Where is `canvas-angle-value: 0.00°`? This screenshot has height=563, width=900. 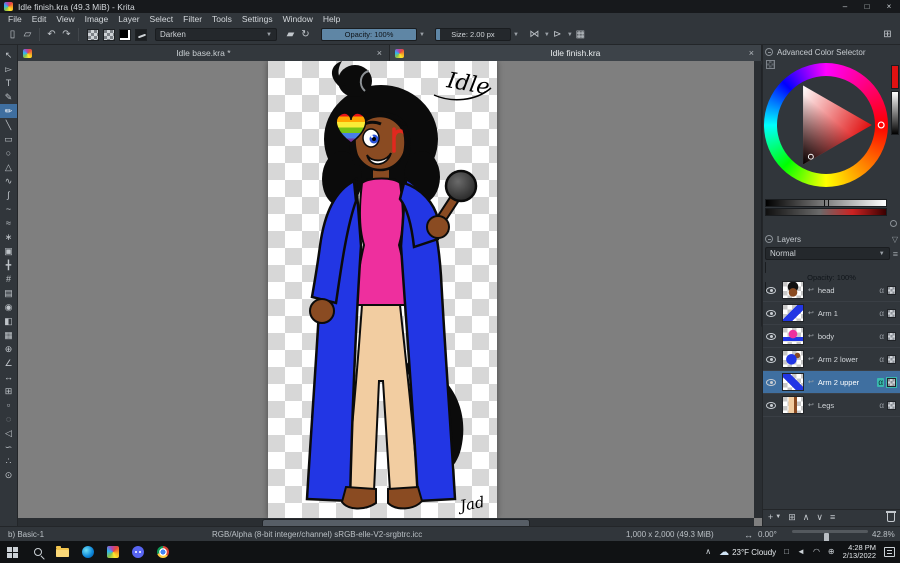
canvas-angle-value: 0.00° is located at coordinates (767, 534).